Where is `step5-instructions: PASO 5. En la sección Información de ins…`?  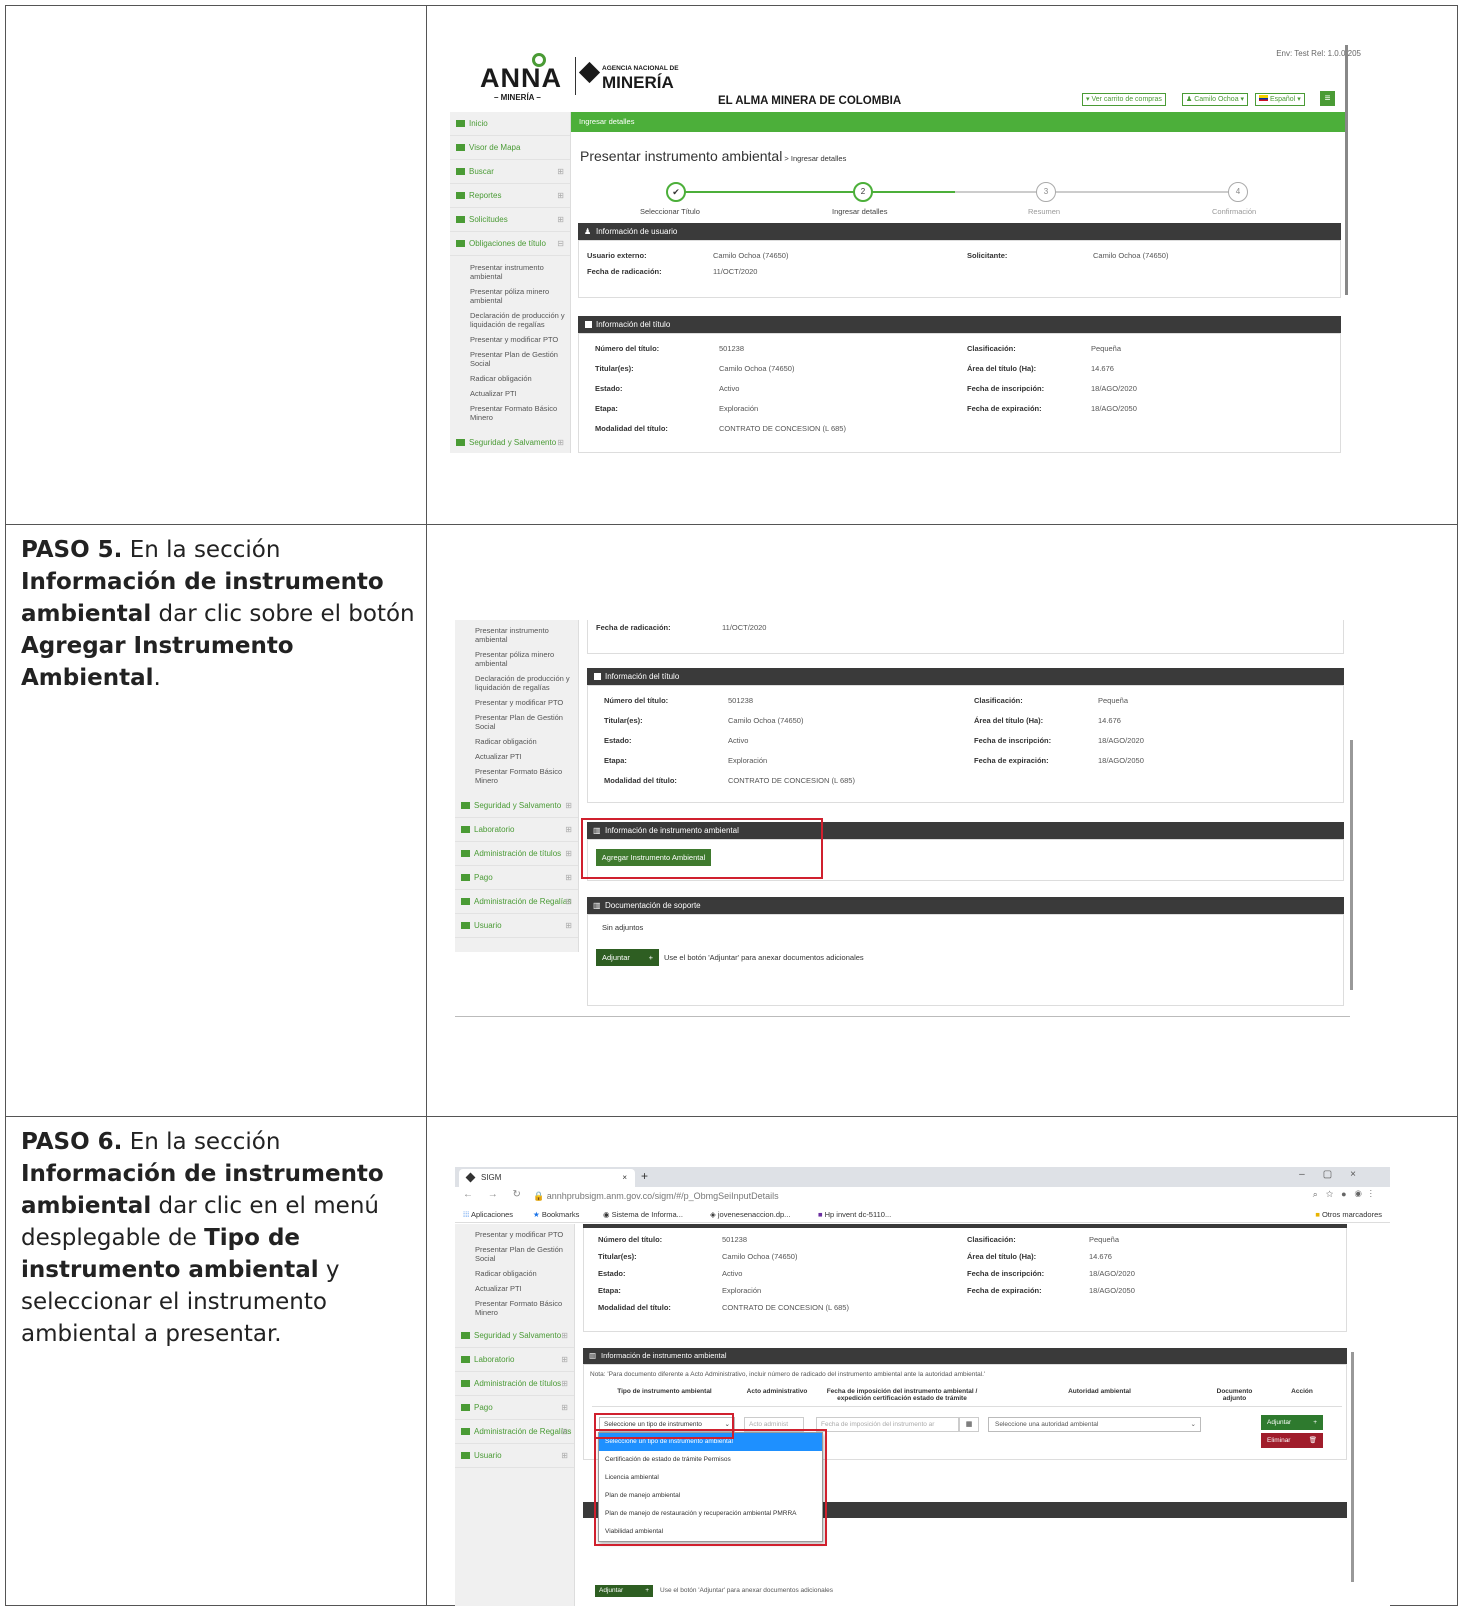 step5-instructions: PASO 5. En la sección Información de ins… is located at coordinates (218, 614).